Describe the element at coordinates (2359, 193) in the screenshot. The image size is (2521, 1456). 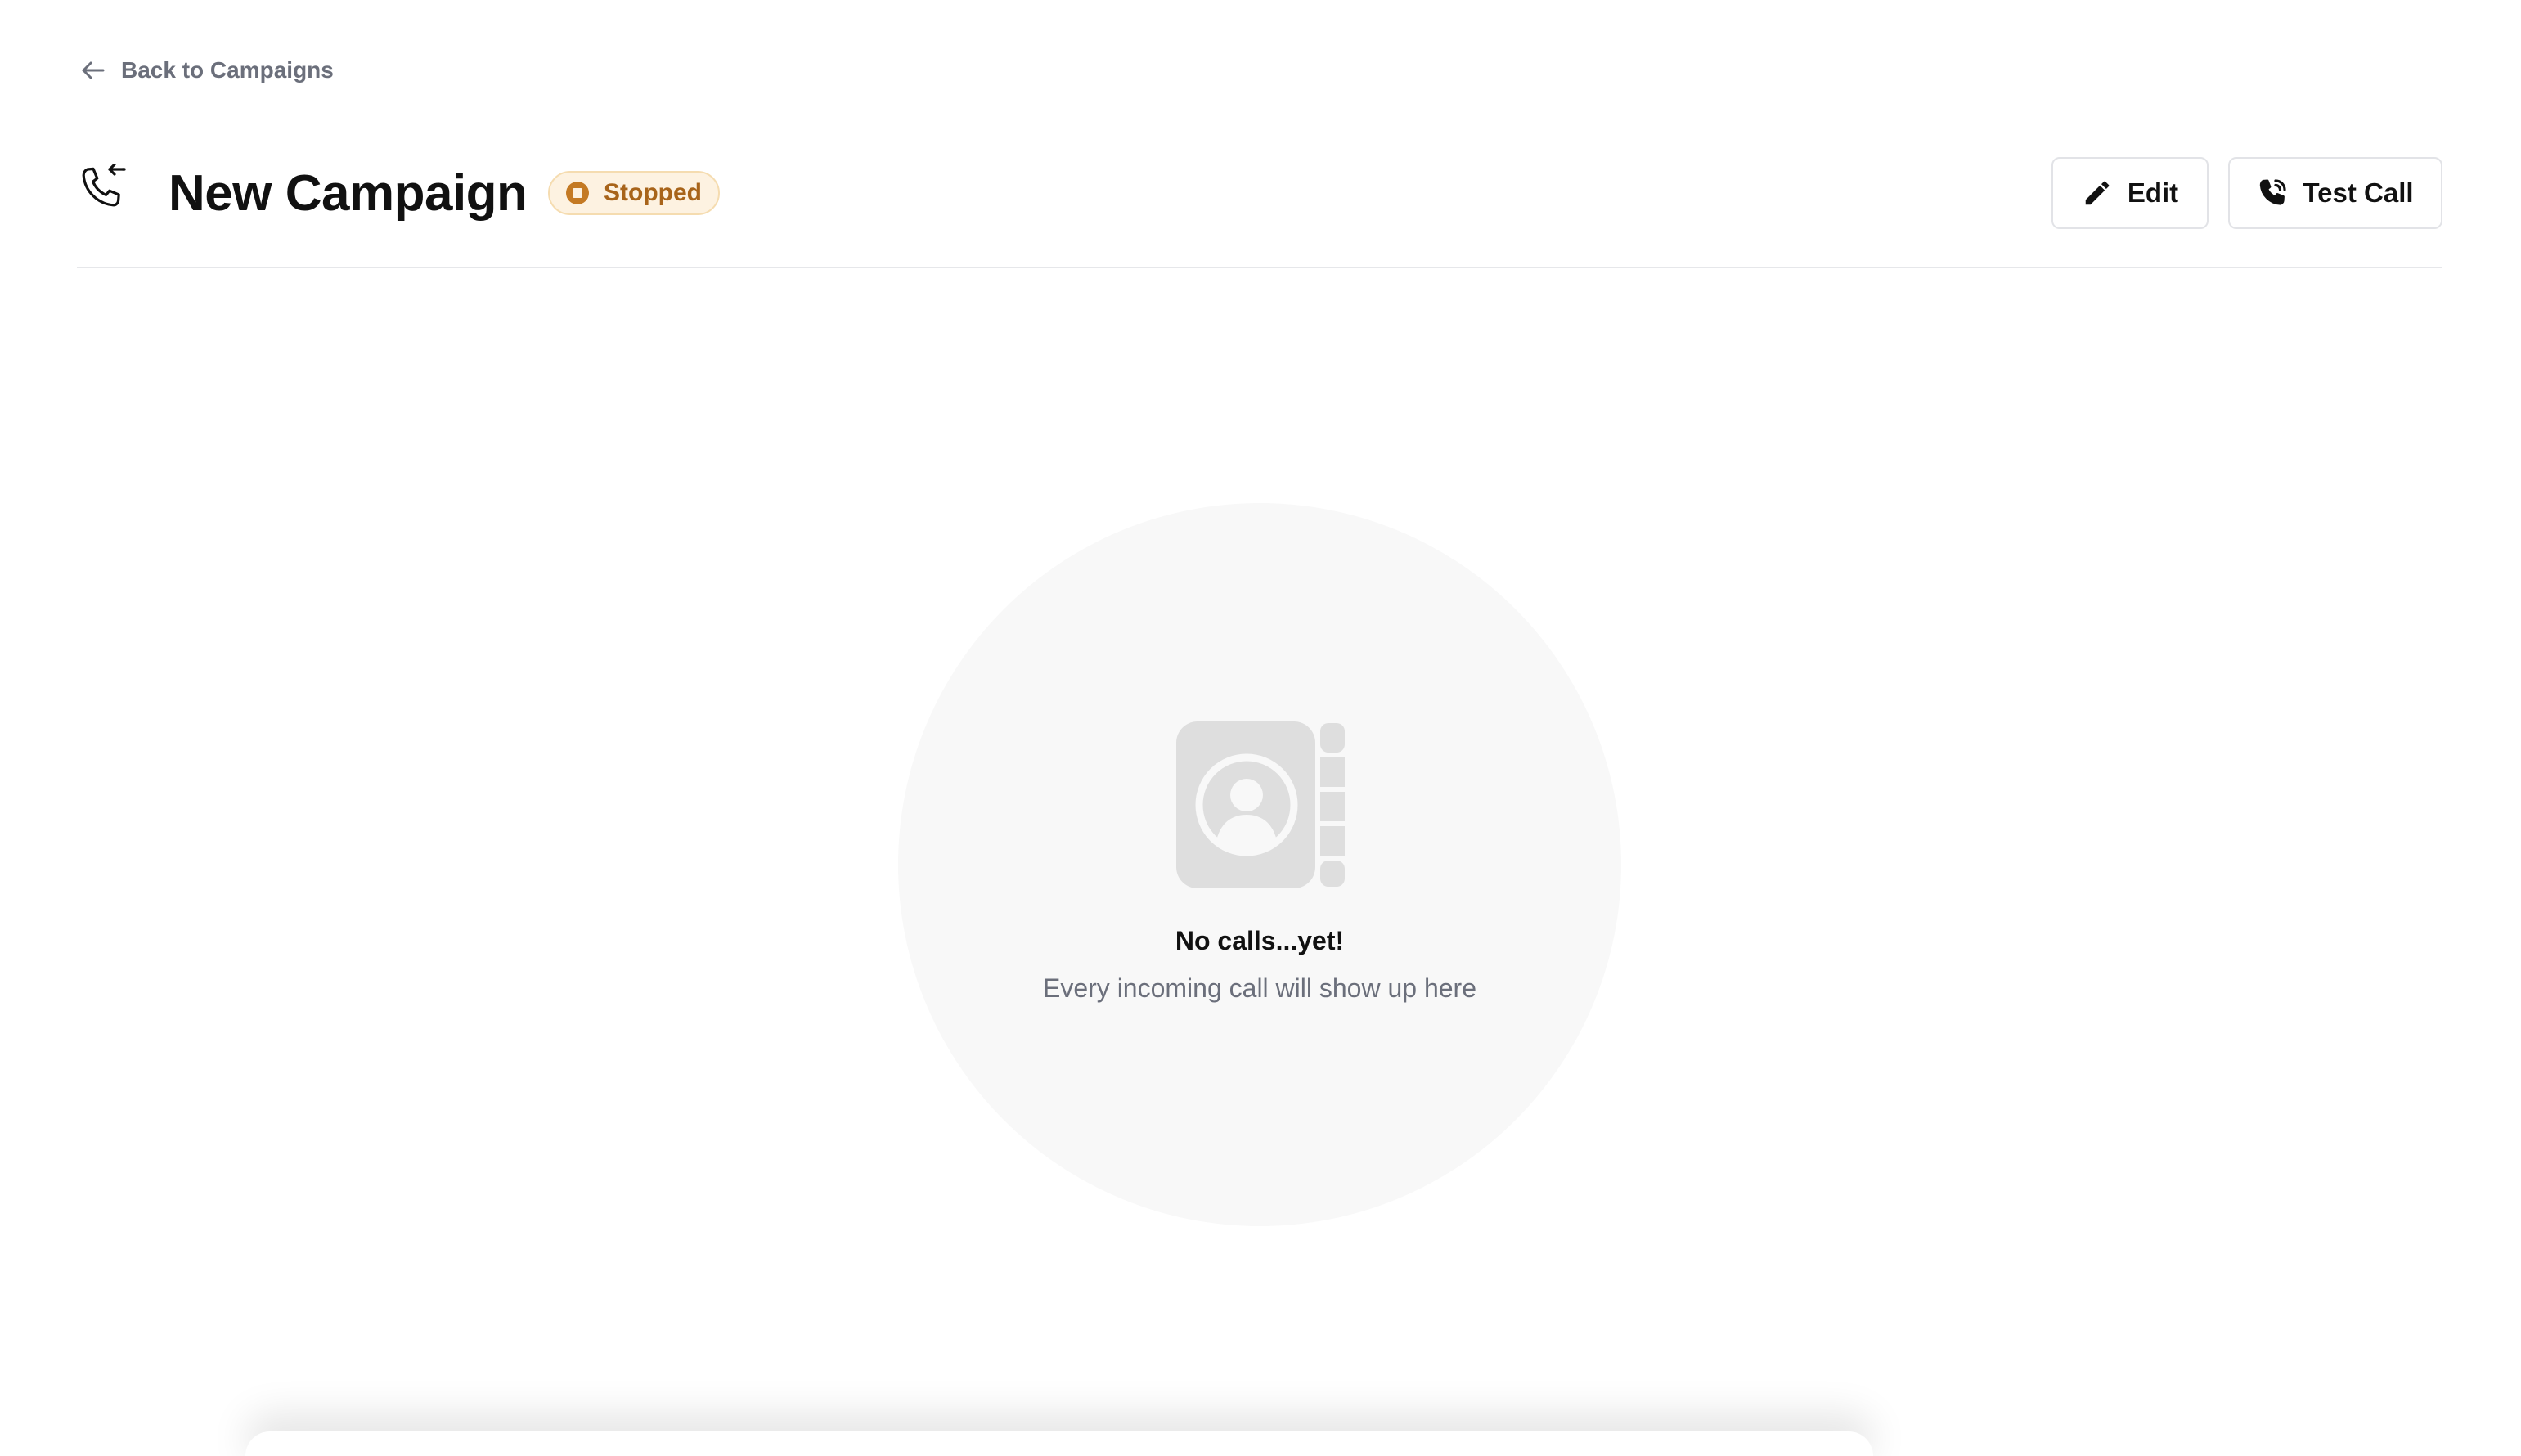
I see `test-call-button-label: Test Call` at that location.